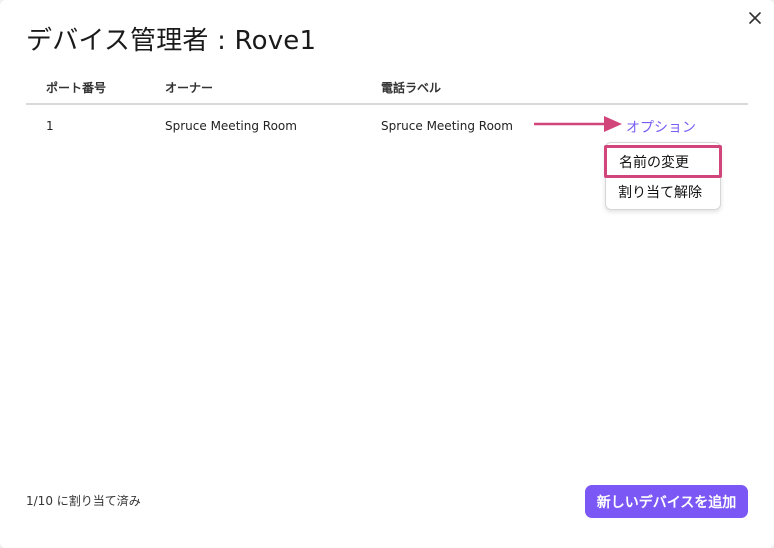 This screenshot has height=548, width=774. What do you see at coordinates (171, 41) in the screenshot?
I see `dialog-title: デバイス管理者 : Rove1` at bounding box center [171, 41].